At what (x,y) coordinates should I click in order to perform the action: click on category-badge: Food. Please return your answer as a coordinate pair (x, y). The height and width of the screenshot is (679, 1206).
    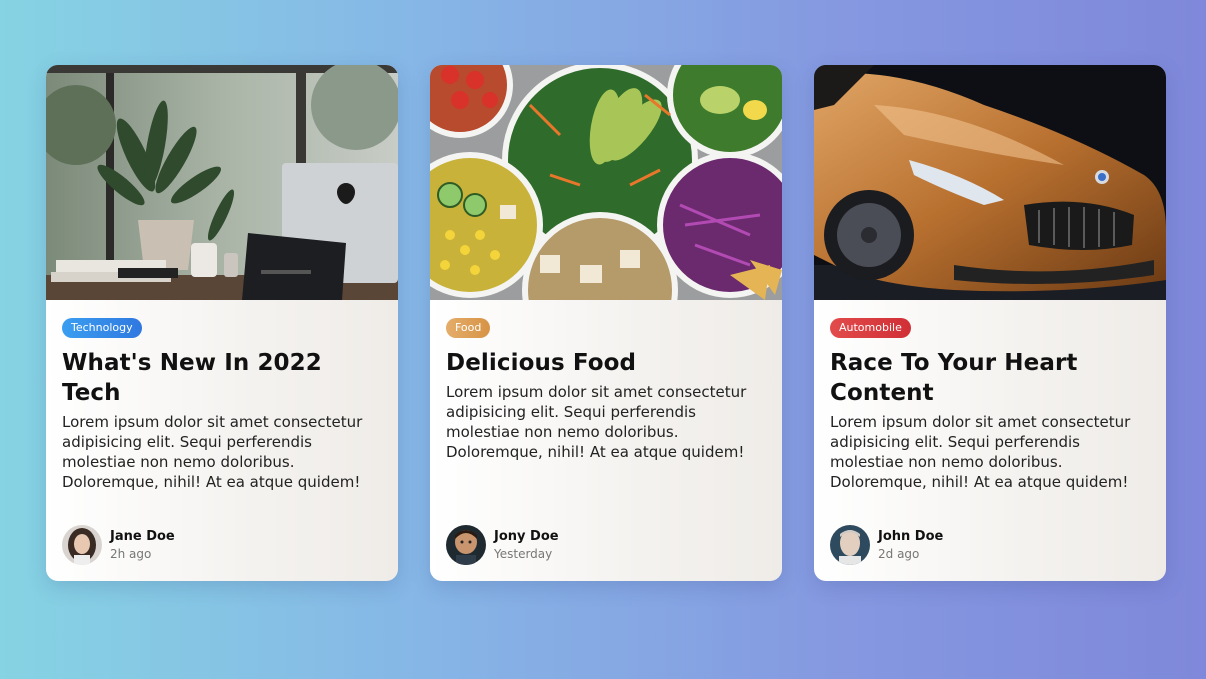
    Looking at the image, I should click on (468, 328).